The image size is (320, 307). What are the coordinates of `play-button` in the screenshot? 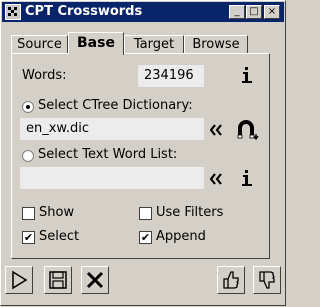 It's located at (19, 280).